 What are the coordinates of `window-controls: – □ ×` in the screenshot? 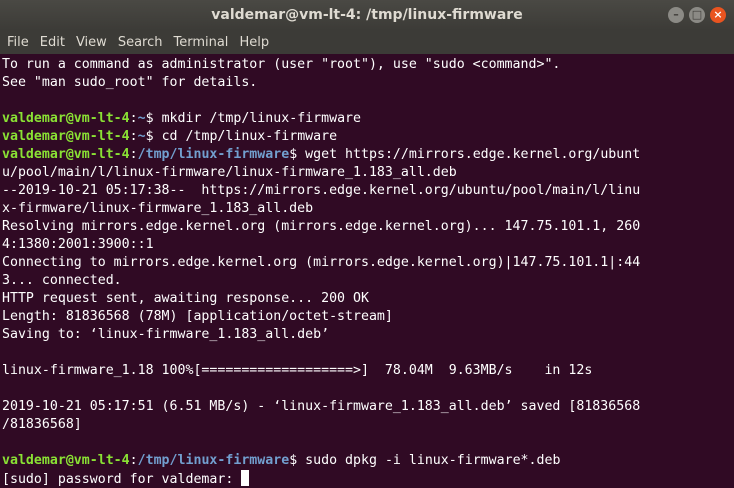 It's located at (697, 15).